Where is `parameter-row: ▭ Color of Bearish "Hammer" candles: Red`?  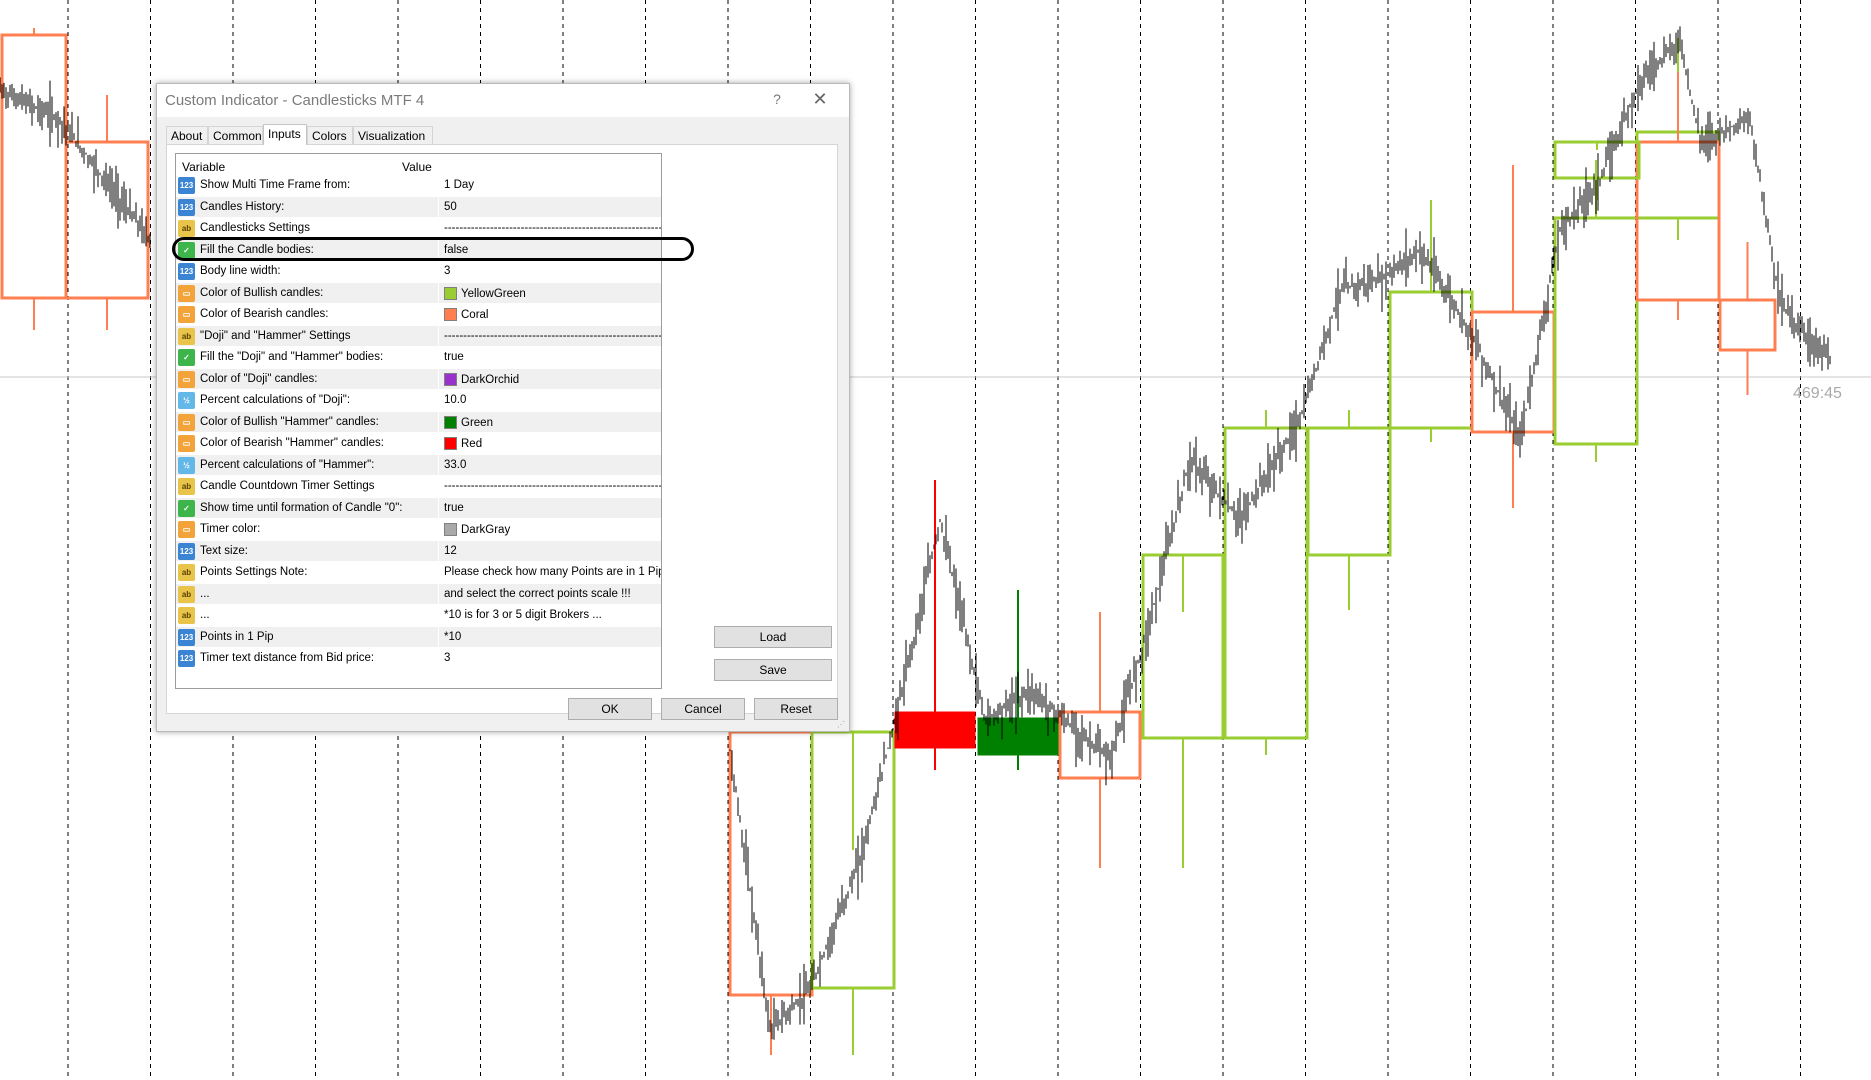
parameter-row: ▭ Color of Bearish "Hammer" candles: Red is located at coordinates (418, 443).